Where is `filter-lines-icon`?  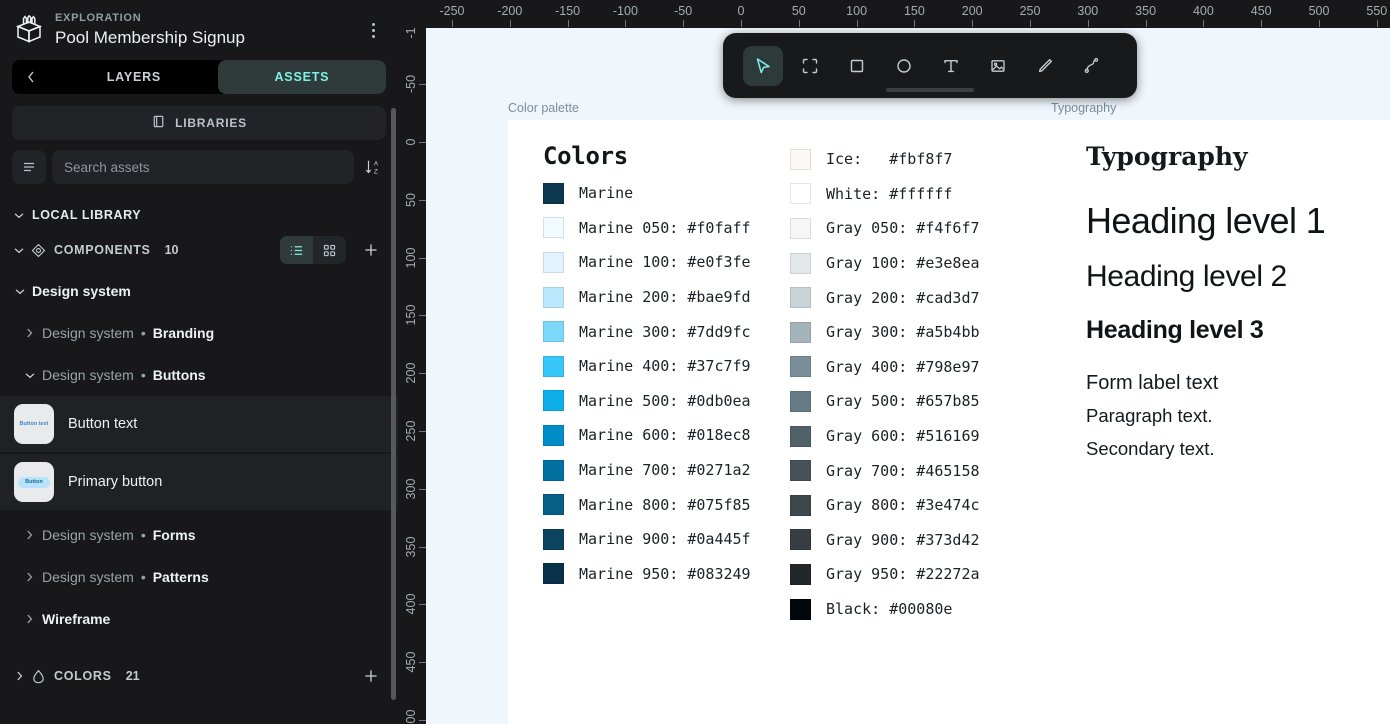 filter-lines-icon is located at coordinates (29, 167).